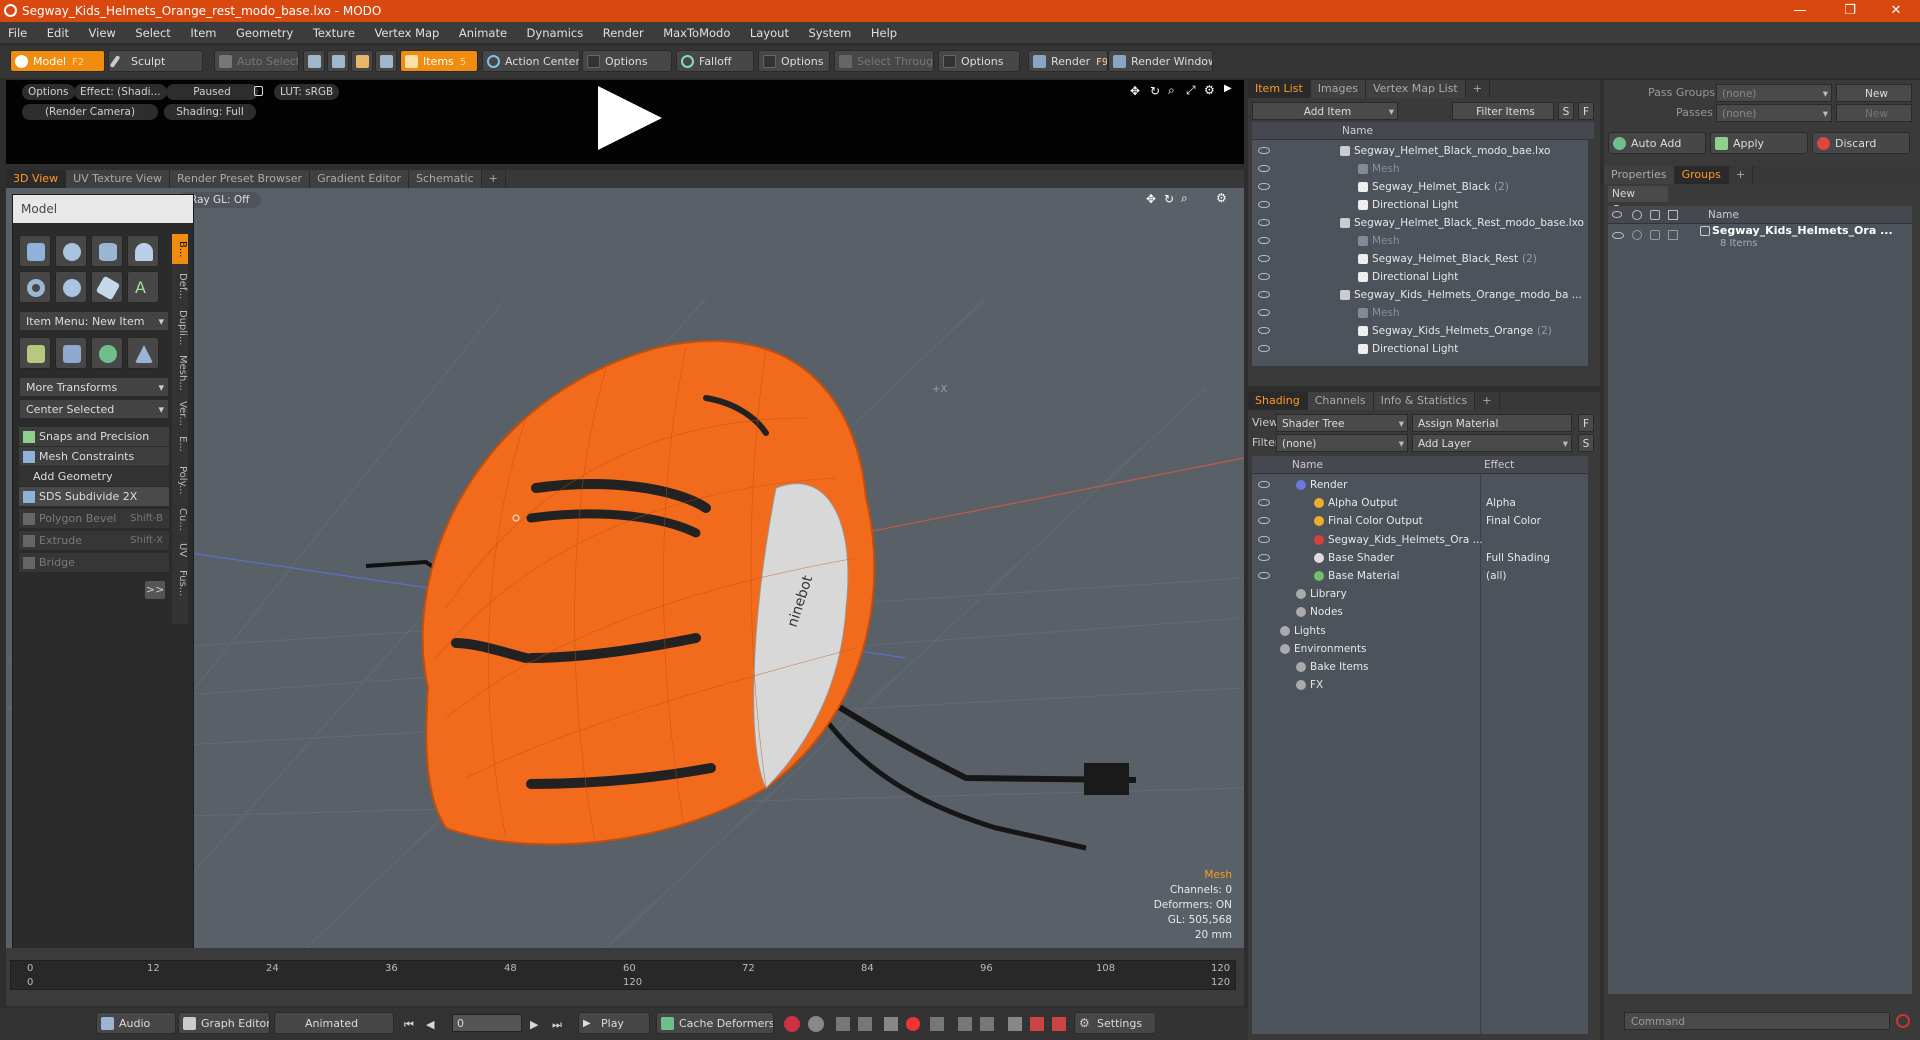 This screenshot has height=1040, width=1920. Describe the element at coordinates (884, 61) in the screenshot. I see `select-through-button: Select Through` at that location.